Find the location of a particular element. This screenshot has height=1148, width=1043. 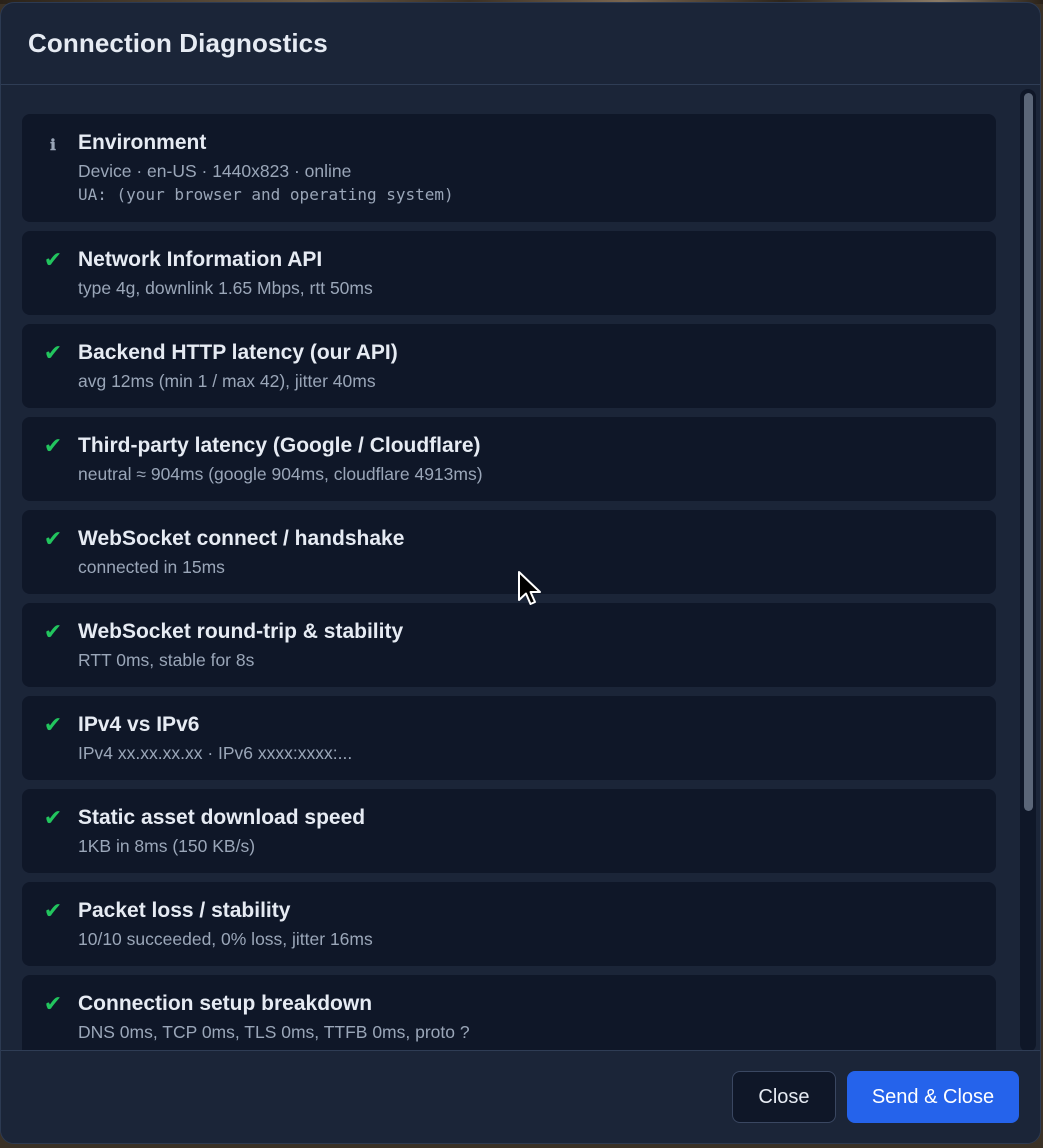

check-detail: 10/10 succeeded, 0% loss, jitter 16ms is located at coordinates (225, 939).